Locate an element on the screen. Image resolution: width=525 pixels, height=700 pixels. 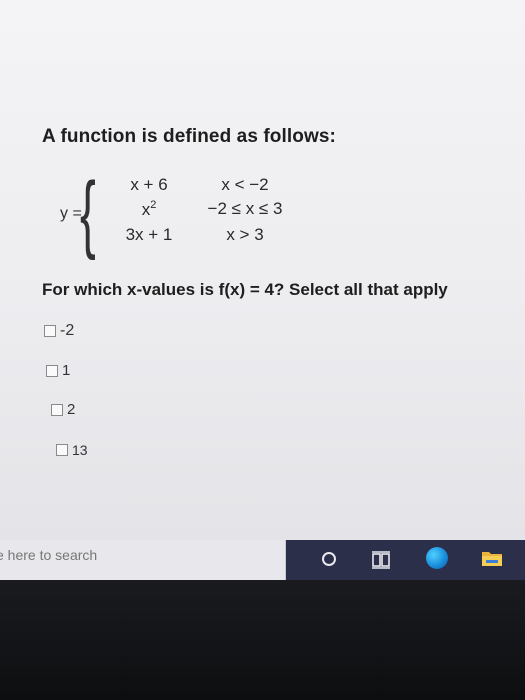
piece-exponent: 2 is located at coordinates (153, 205).